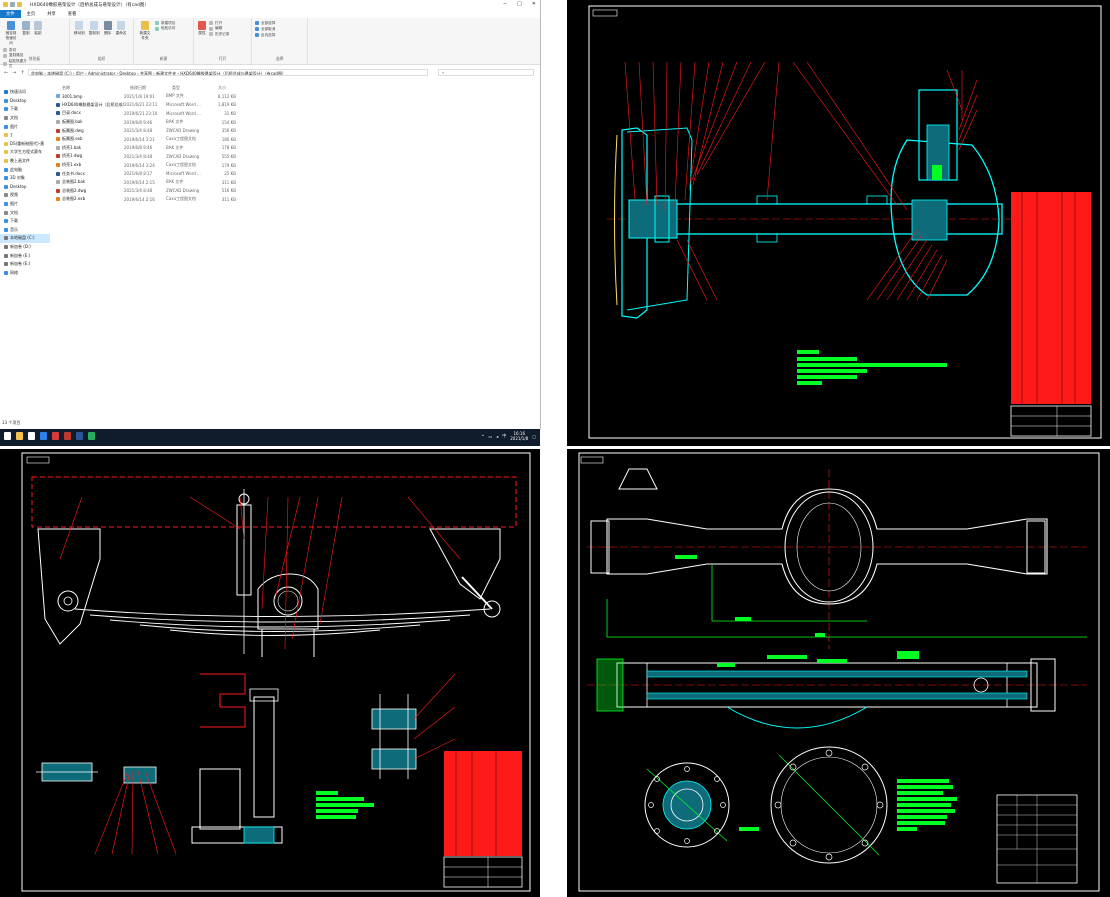 This screenshot has height=897, width=1110. Describe the element at coordinates (274, 502) in the screenshot. I see `frame-rail` at that location.